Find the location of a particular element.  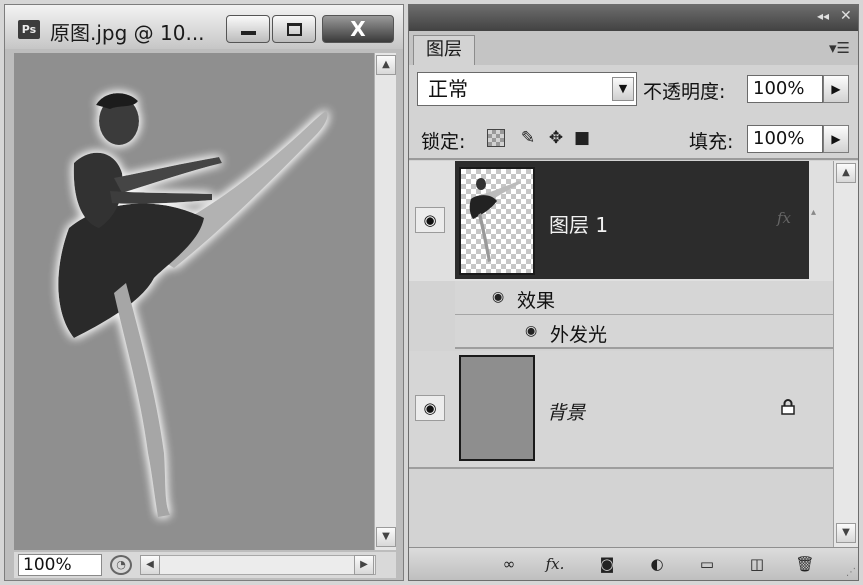

panel-header-bar: ◂◂ ✕ is located at coordinates (633, 18).